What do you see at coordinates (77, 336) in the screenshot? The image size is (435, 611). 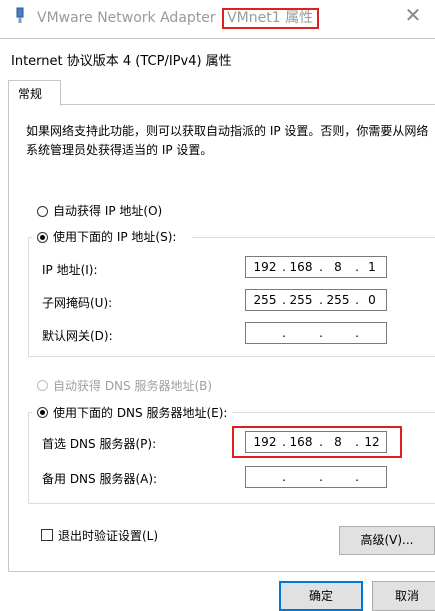 I see `gateway-label: 默认网关(D):` at bounding box center [77, 336].